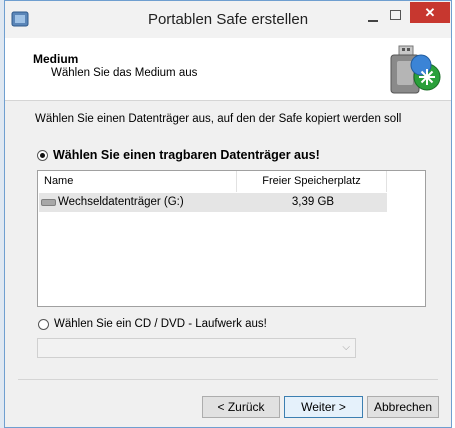 This screenshot has width=455, height=428. What do you see at coordinates (196, 348) in the screenshot?
I see `cd-drive-select: ⌵` at bounding box center [196, 348].